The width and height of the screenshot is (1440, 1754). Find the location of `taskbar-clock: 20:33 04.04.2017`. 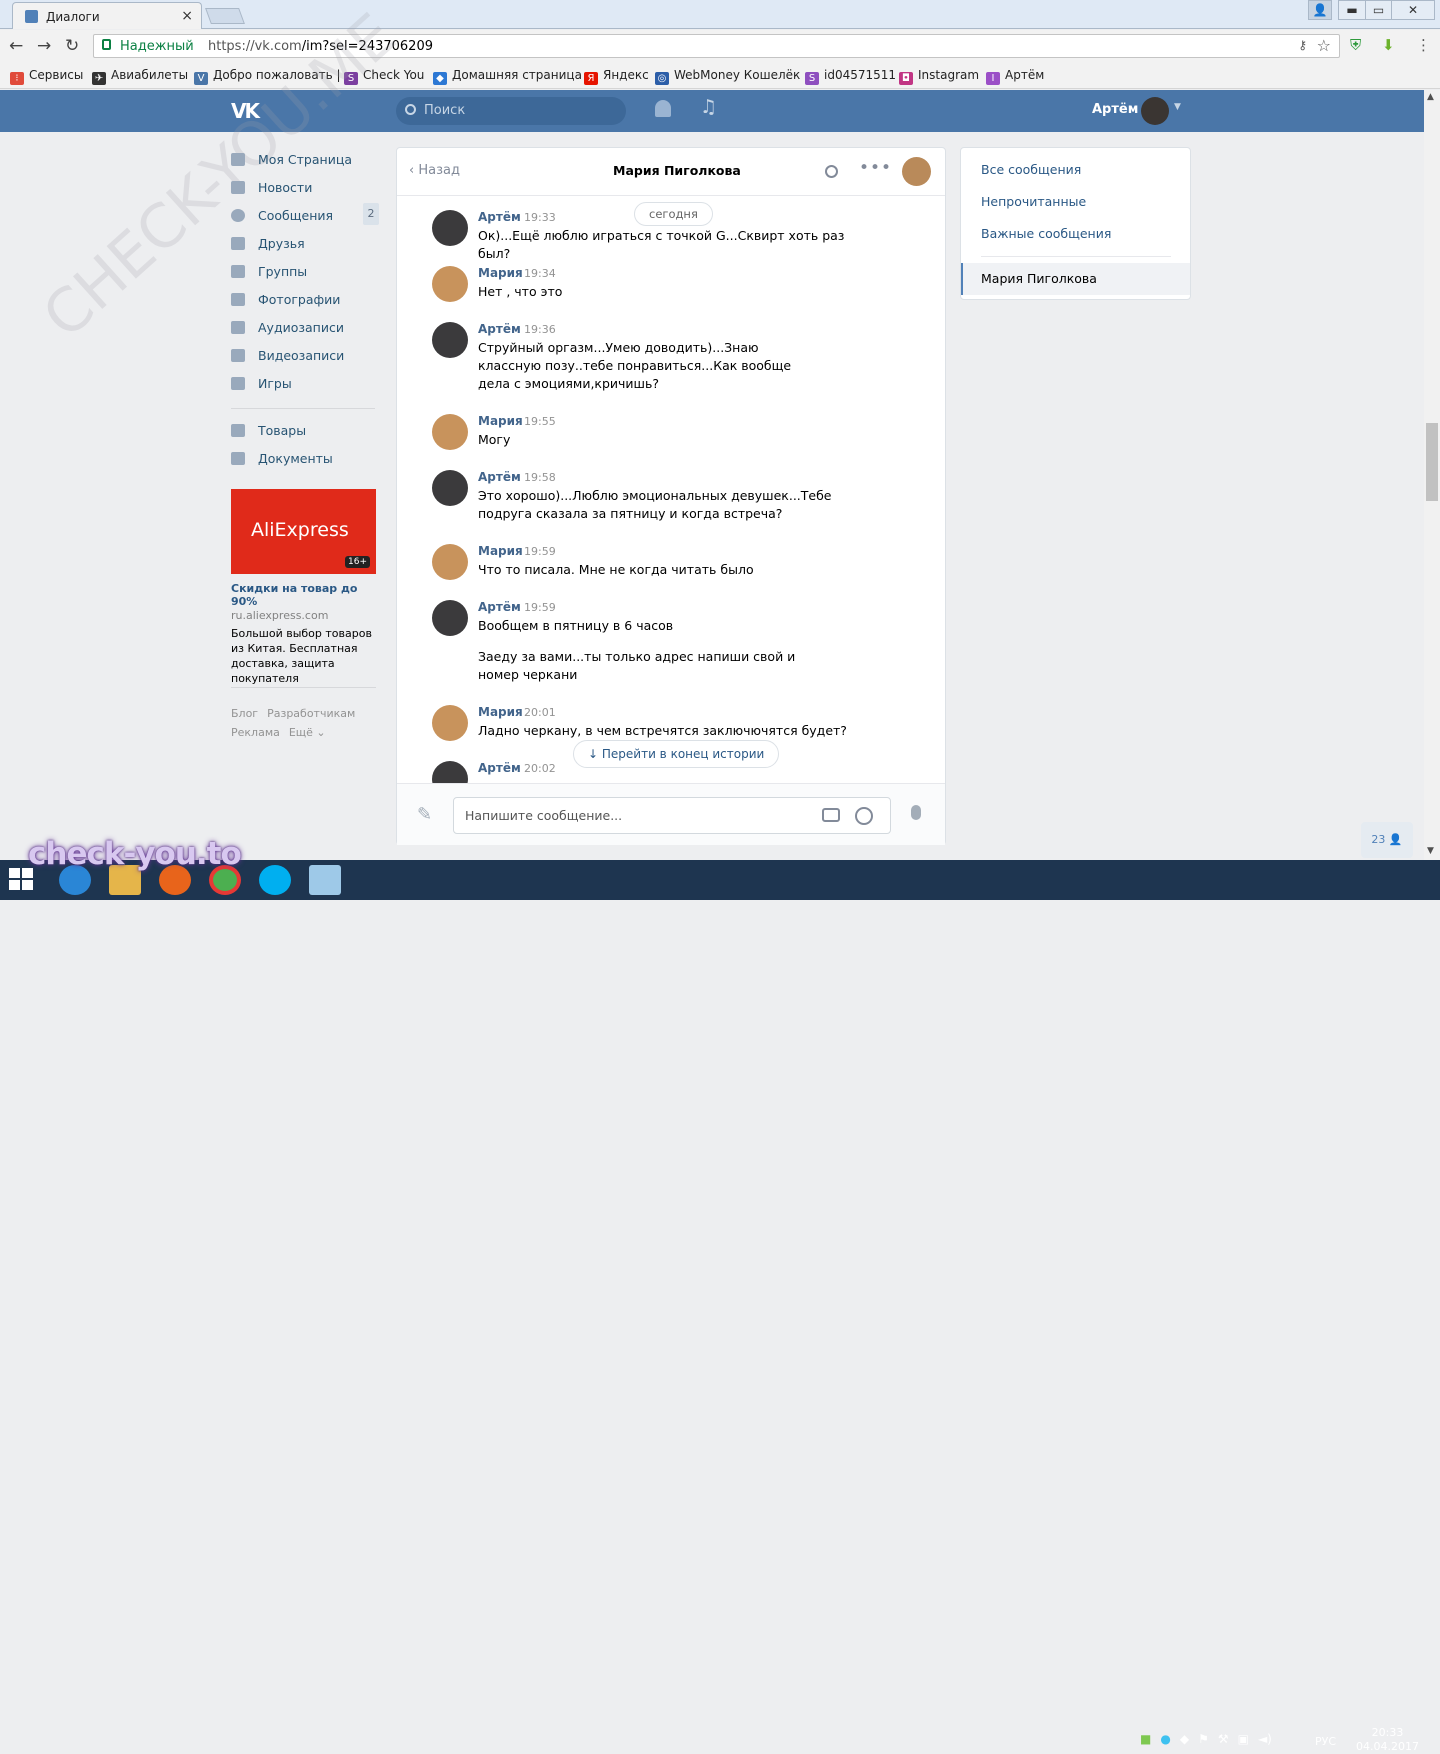

taskbar-clock: 20:33 04.04.2017 is located at coordinates (1387, 1740).